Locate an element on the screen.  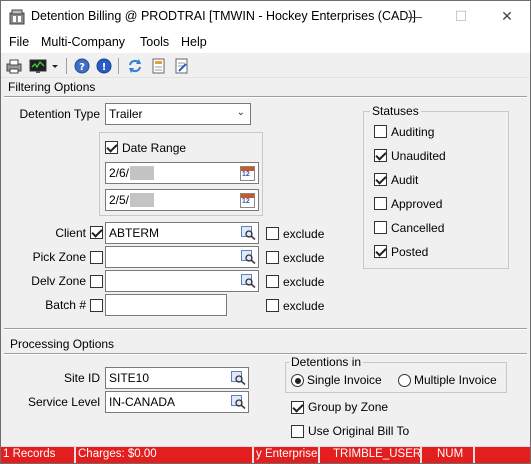
batch-label: Batch # is located at coordinates (65, 305).